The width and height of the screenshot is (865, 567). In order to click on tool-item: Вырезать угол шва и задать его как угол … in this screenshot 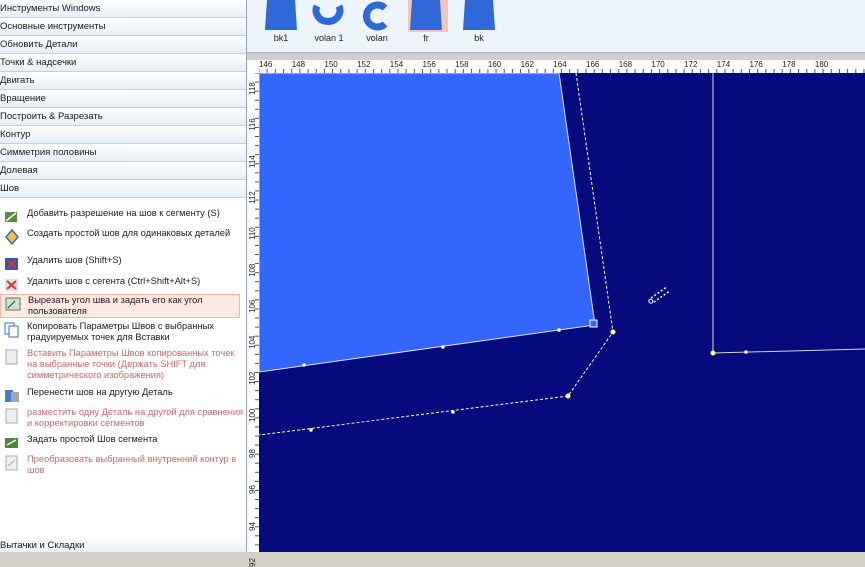, I will do `click(120, 306)`.